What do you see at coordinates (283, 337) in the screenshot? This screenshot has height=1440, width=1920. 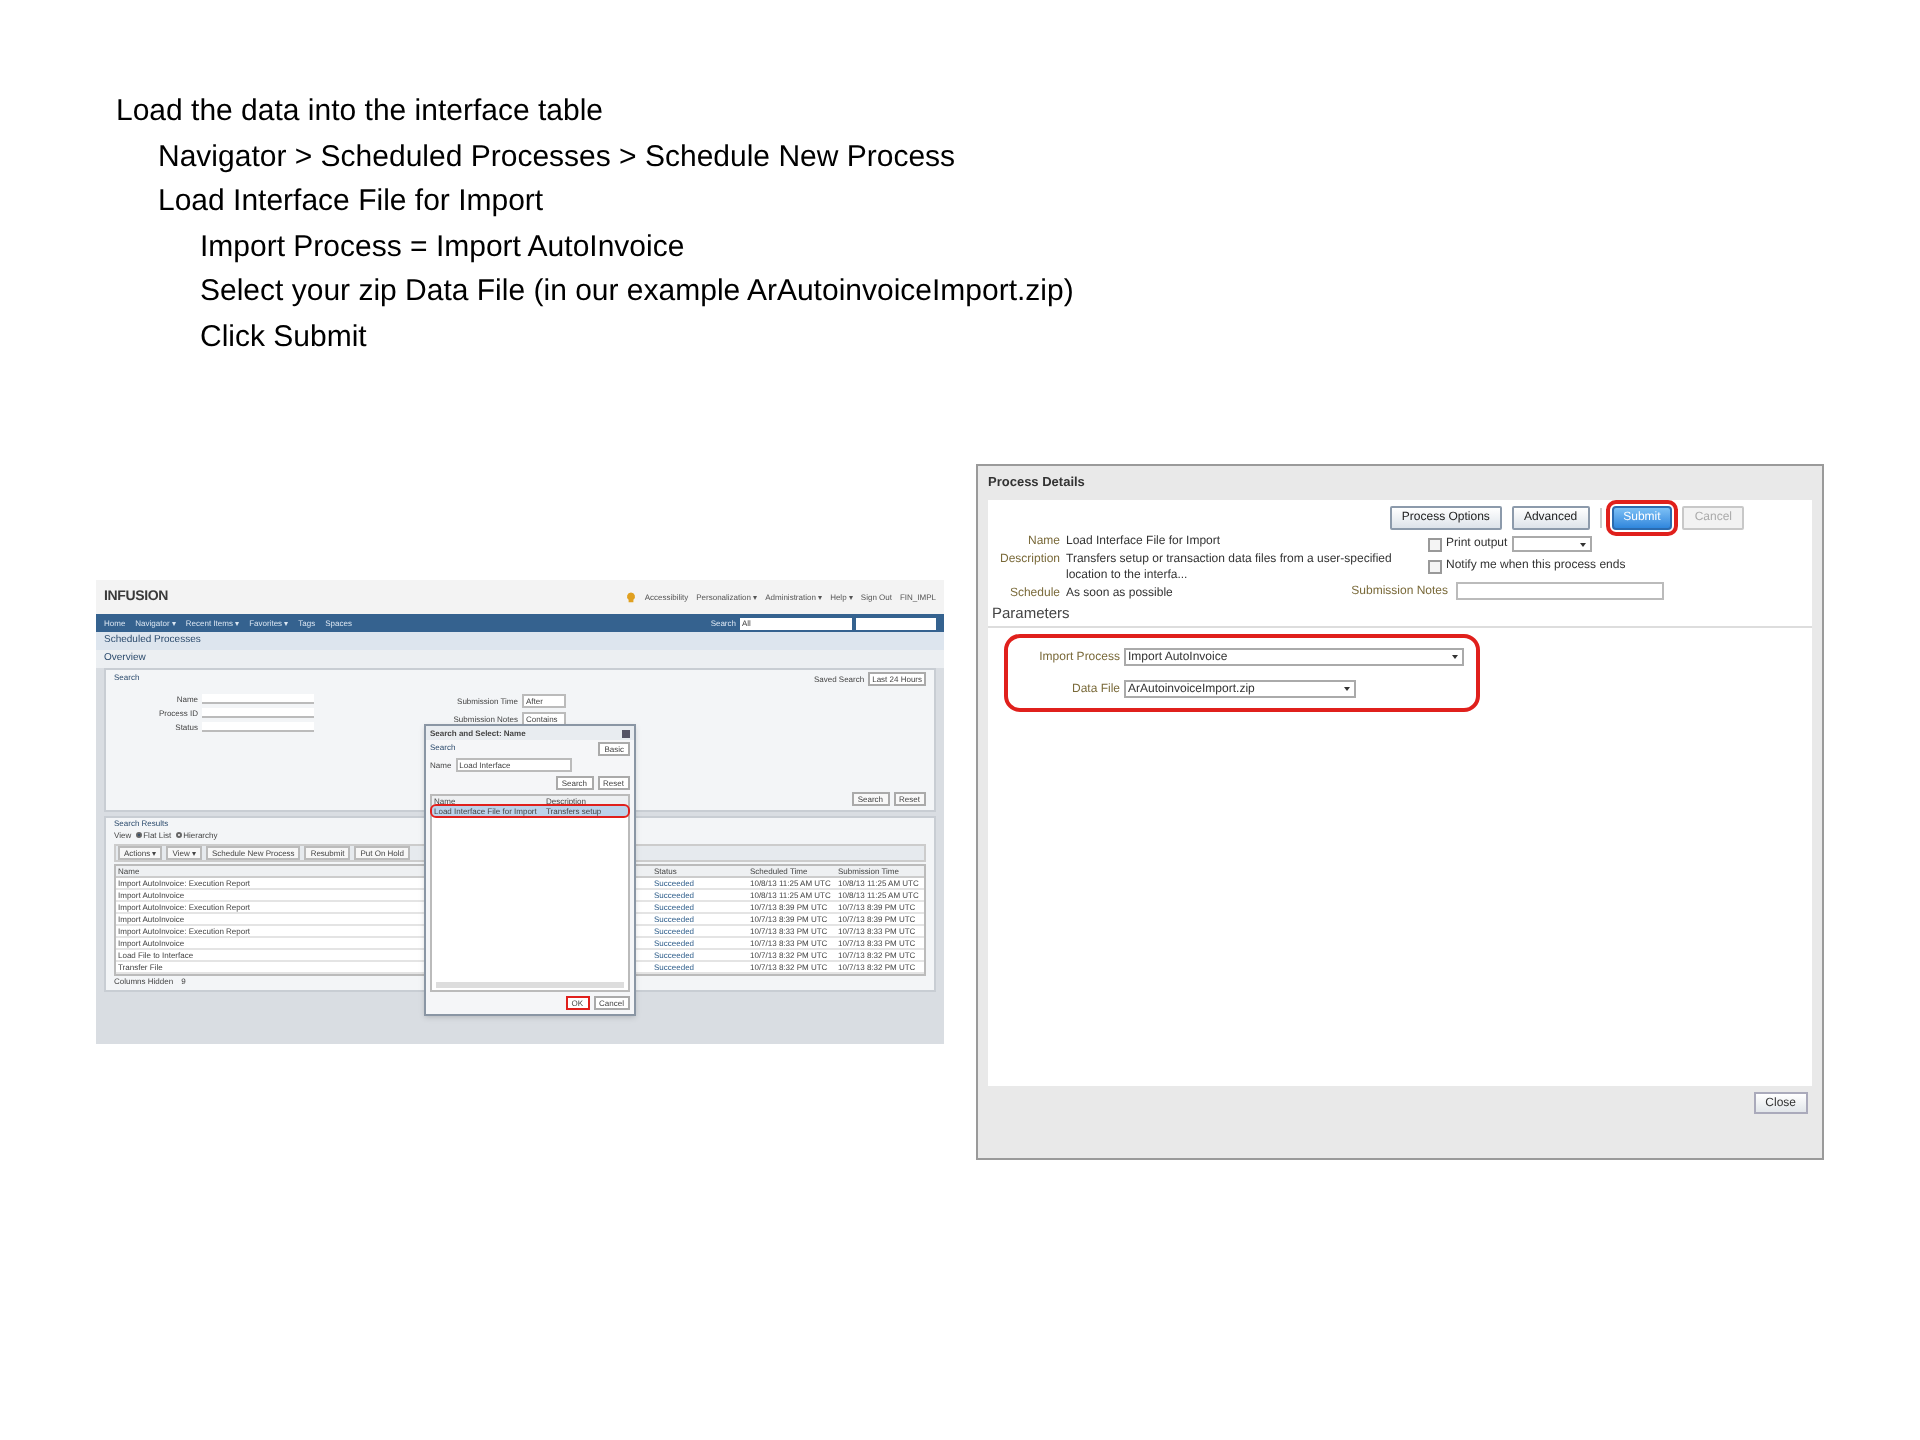 I see `instruction-line: Click Submit` at bounding box center [283, 337].